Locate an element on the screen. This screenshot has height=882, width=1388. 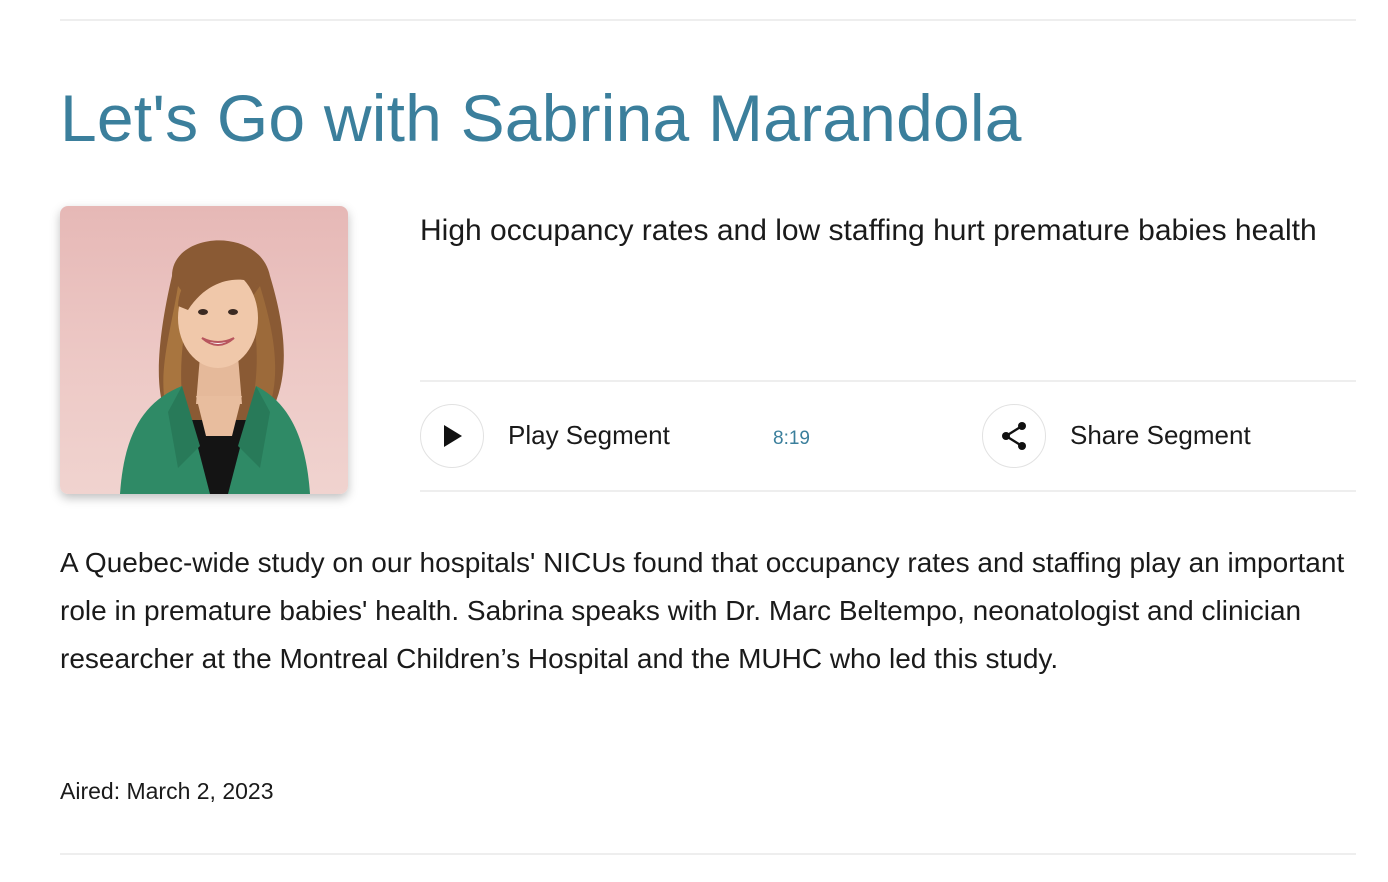
share-icon is located at coordinates (1014, 436).